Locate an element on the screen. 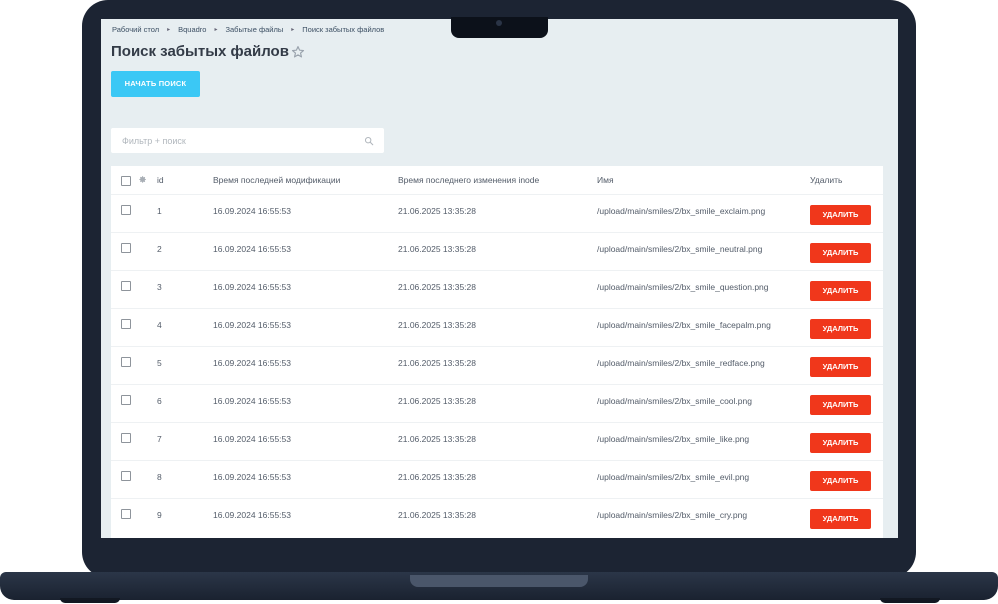 Image resolution: width=998 pixels, height=604 pixels. column-header-mtime: Время последней модификации is located at coordinates (276, 180).